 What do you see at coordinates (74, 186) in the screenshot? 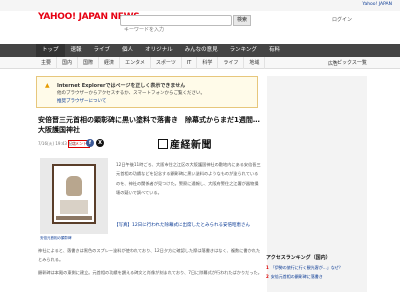
I see `portrait-shape` at bounding box center [74, 186].